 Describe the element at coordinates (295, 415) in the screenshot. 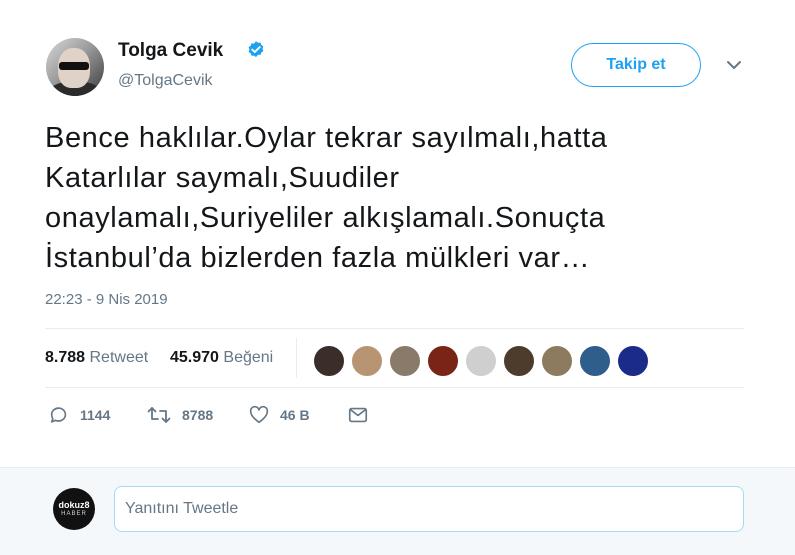

I see `like-count: 46 B` at that location.